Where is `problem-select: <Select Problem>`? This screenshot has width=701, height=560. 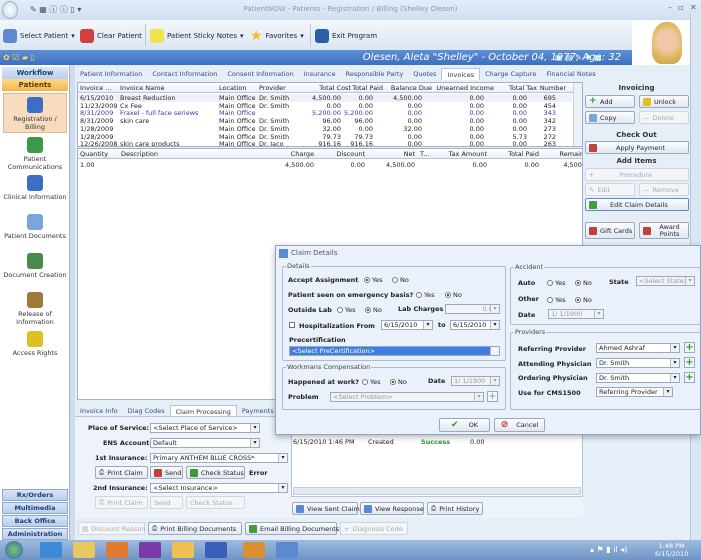
problem-select: <Select Problem> is located at coordinates (407, 397).